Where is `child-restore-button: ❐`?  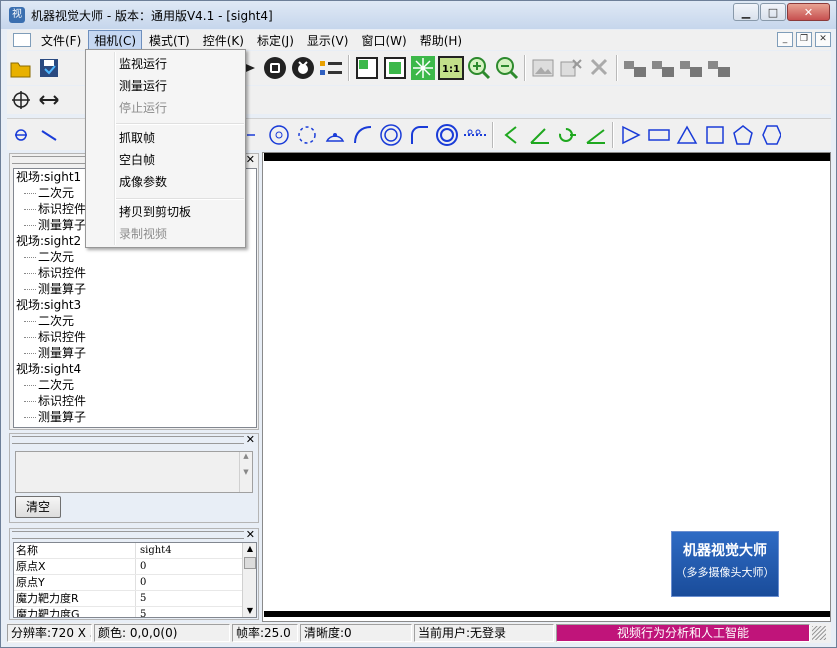 child-restore-button: ❐ is located at coordinates (804, 39).